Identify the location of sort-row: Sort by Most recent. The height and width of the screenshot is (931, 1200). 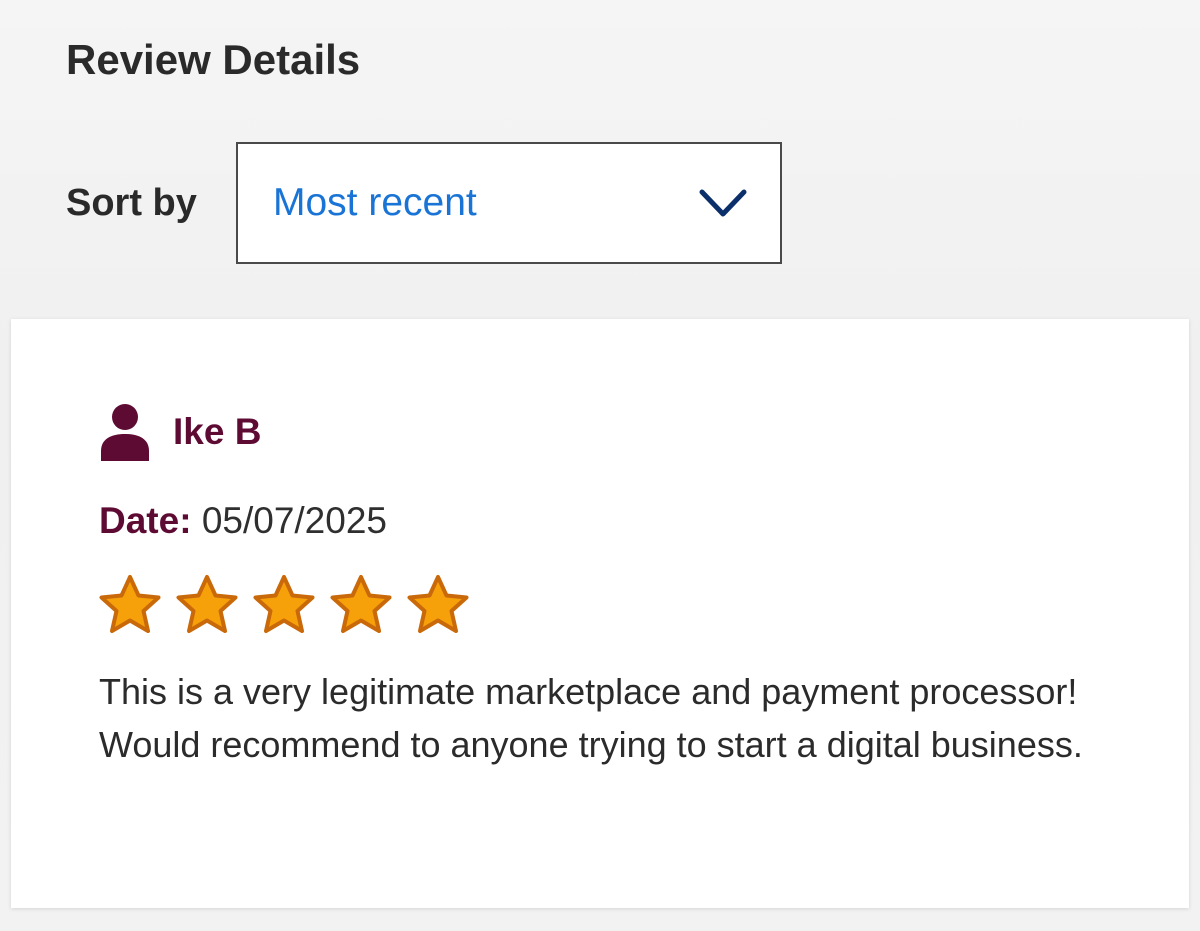
(424, 203).